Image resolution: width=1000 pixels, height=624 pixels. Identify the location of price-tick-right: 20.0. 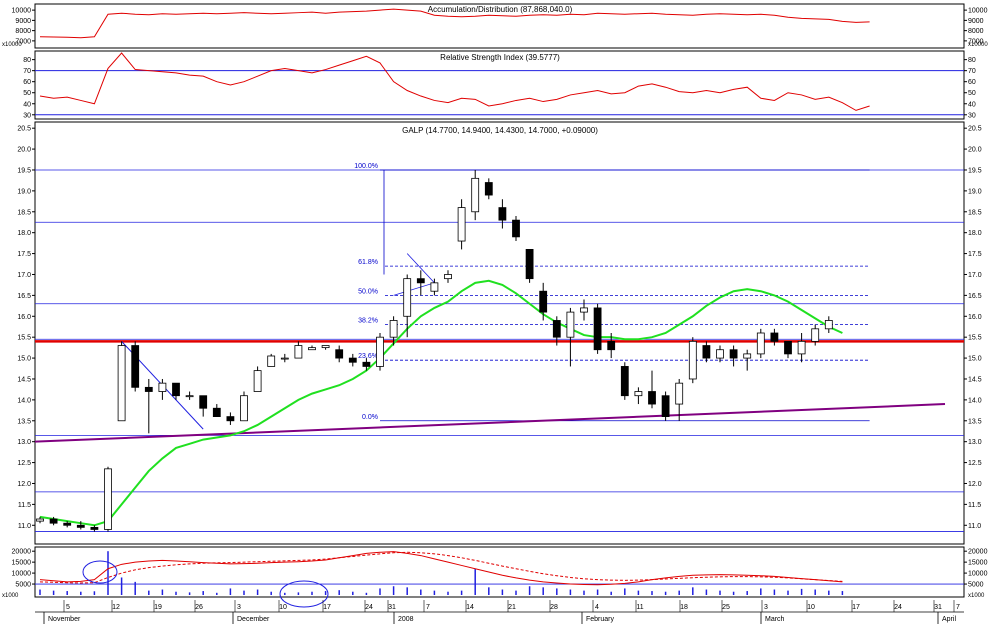
(975, 150).